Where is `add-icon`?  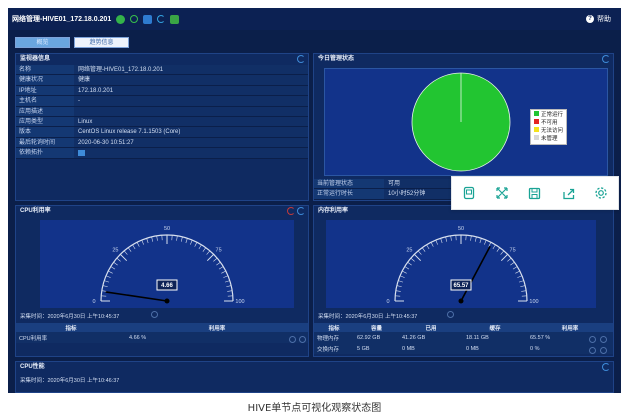
add-icon is located at coordinates (121, 19).